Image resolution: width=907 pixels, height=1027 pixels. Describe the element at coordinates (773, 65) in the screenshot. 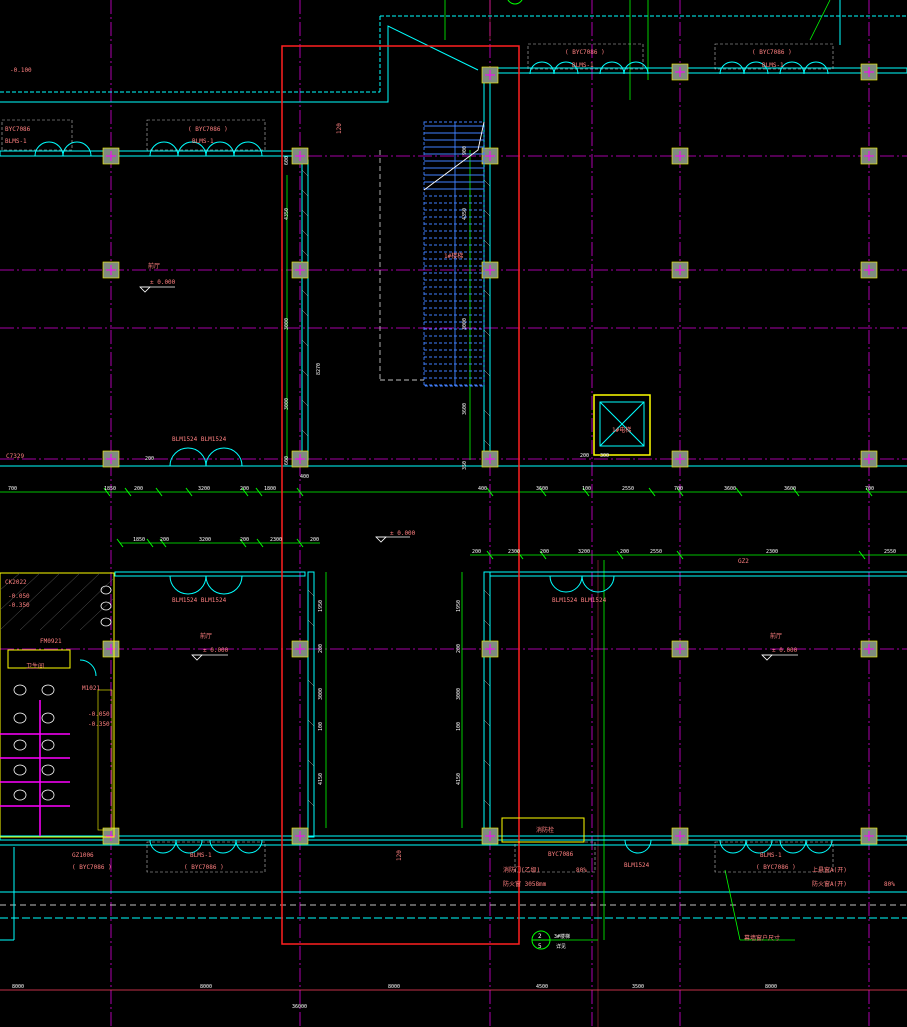

I see `blm-tr2-b: BLMS-1` at that location.